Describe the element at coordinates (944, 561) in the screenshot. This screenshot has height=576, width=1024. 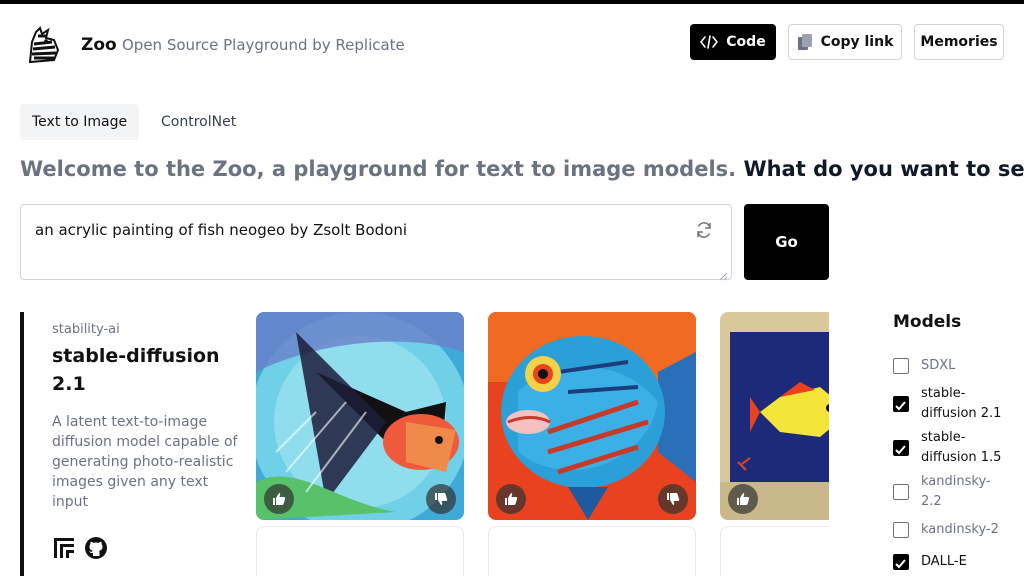
I see `model-option-label: DALL-E` at that location.